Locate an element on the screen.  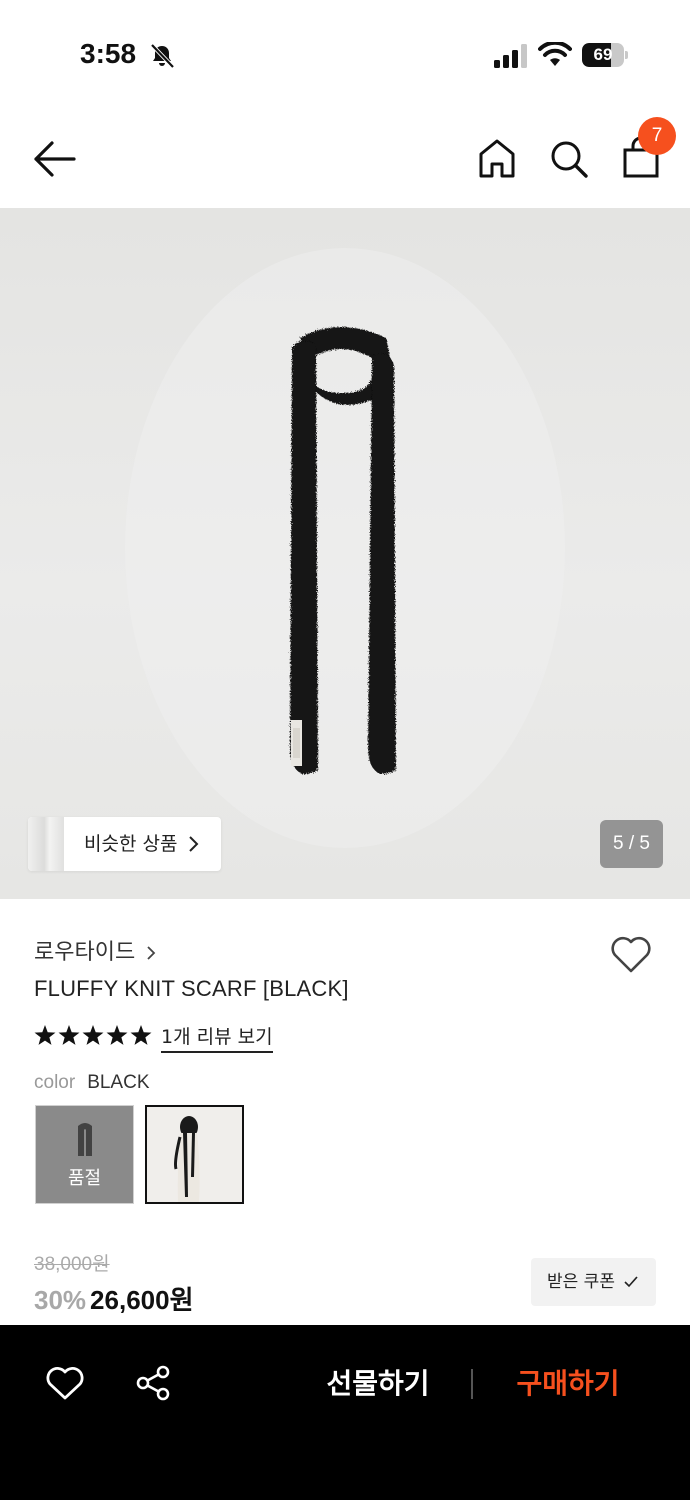
back-button is located at coordinates (54, 159).